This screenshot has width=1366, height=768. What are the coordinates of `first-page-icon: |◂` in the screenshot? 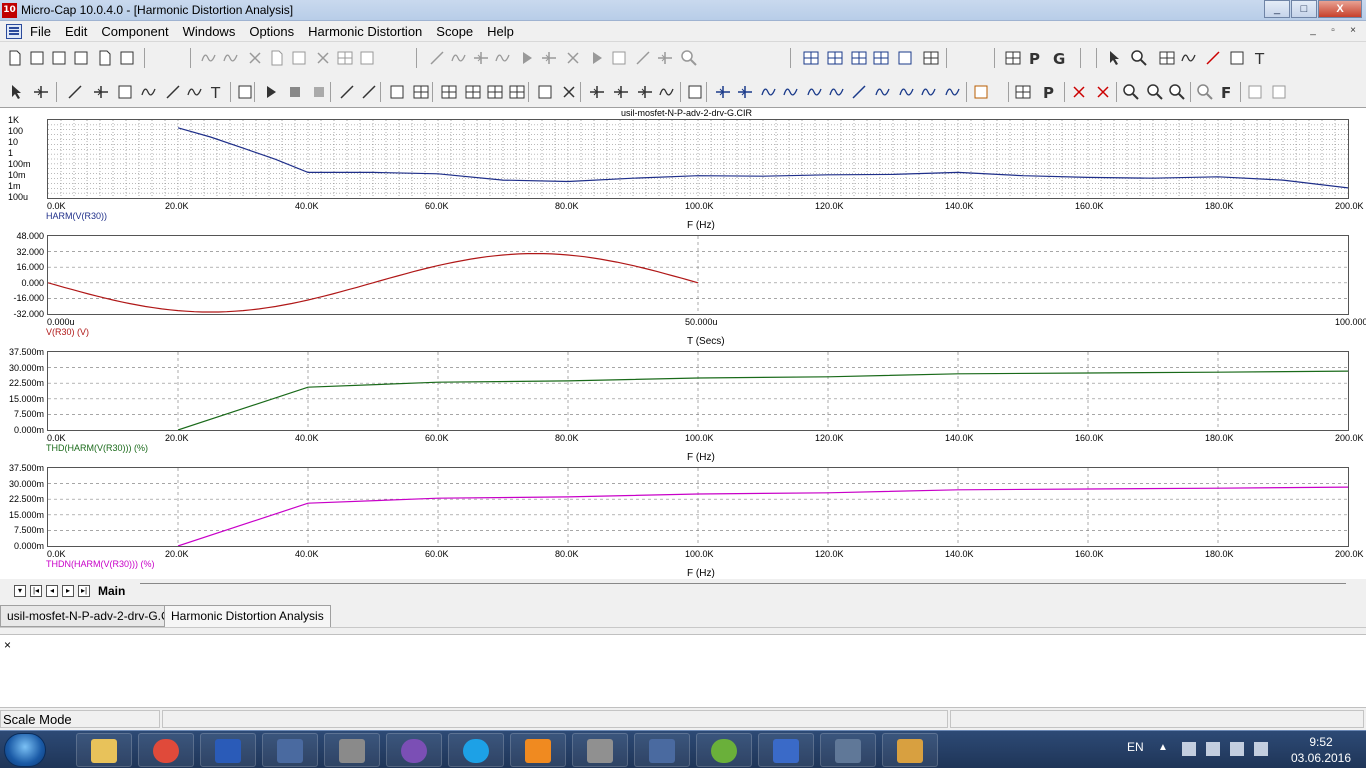 It's located at (36, 591).